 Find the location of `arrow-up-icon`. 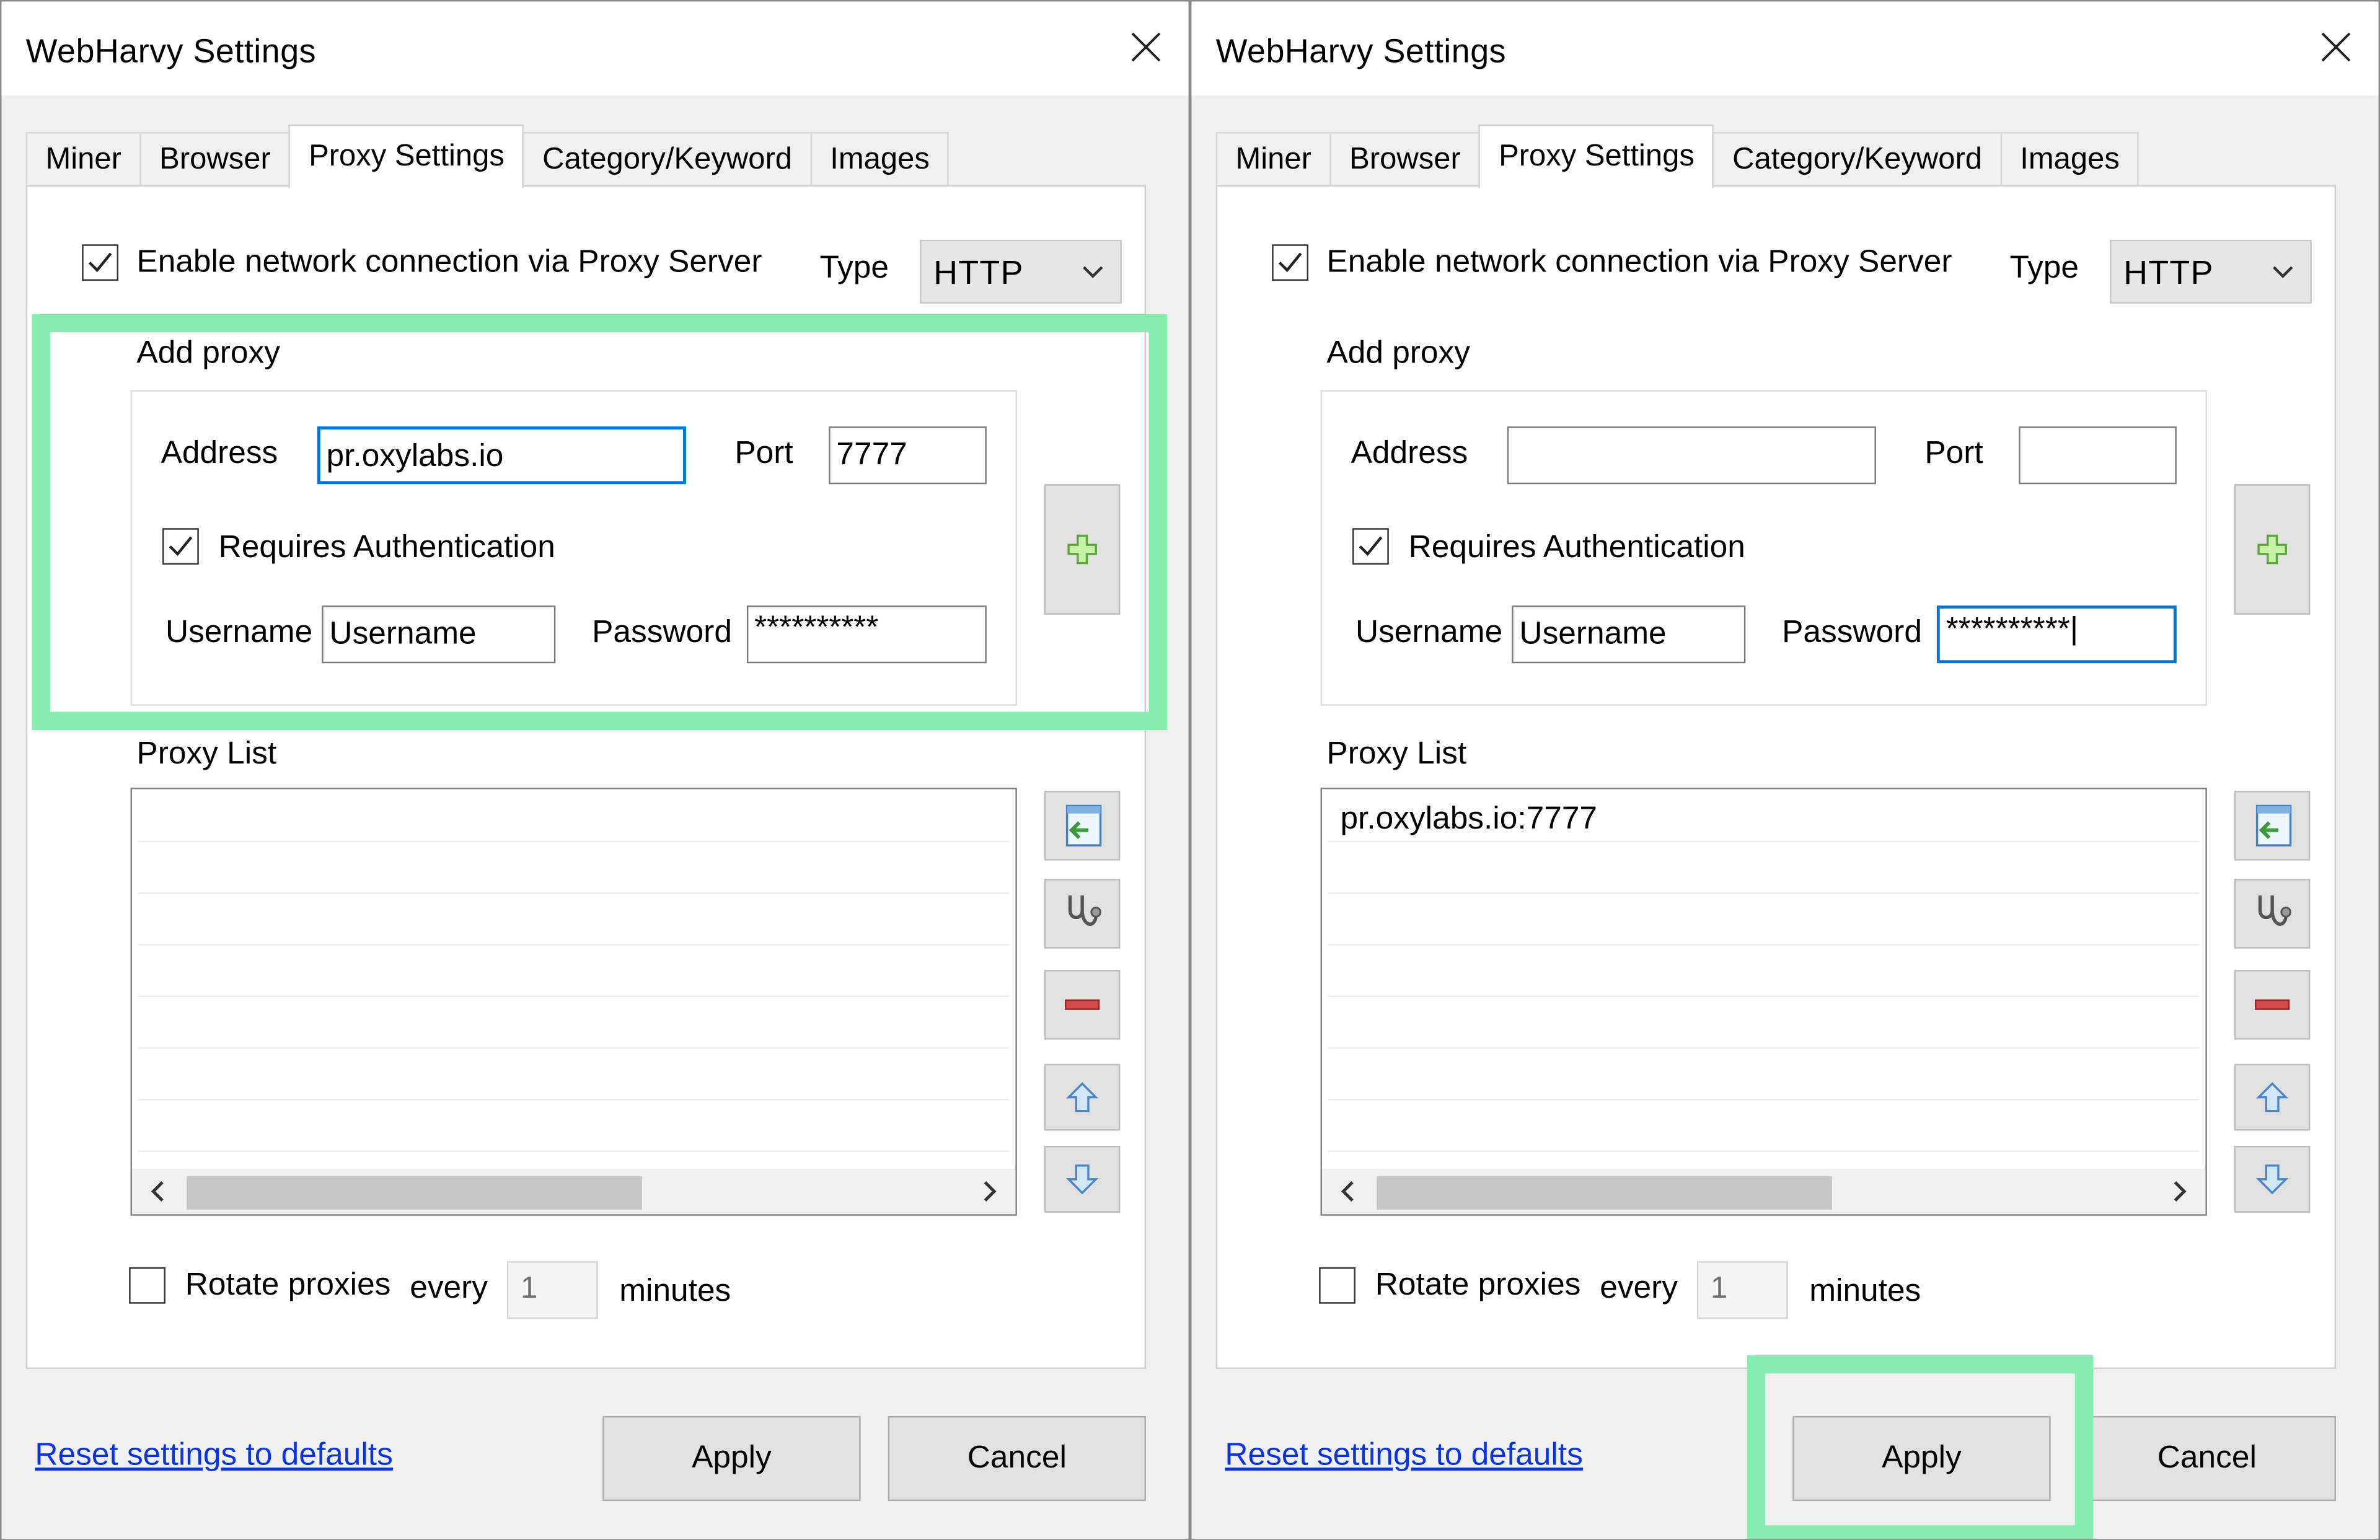

arrow-up-icon is located at coordinates (1082, 1097).